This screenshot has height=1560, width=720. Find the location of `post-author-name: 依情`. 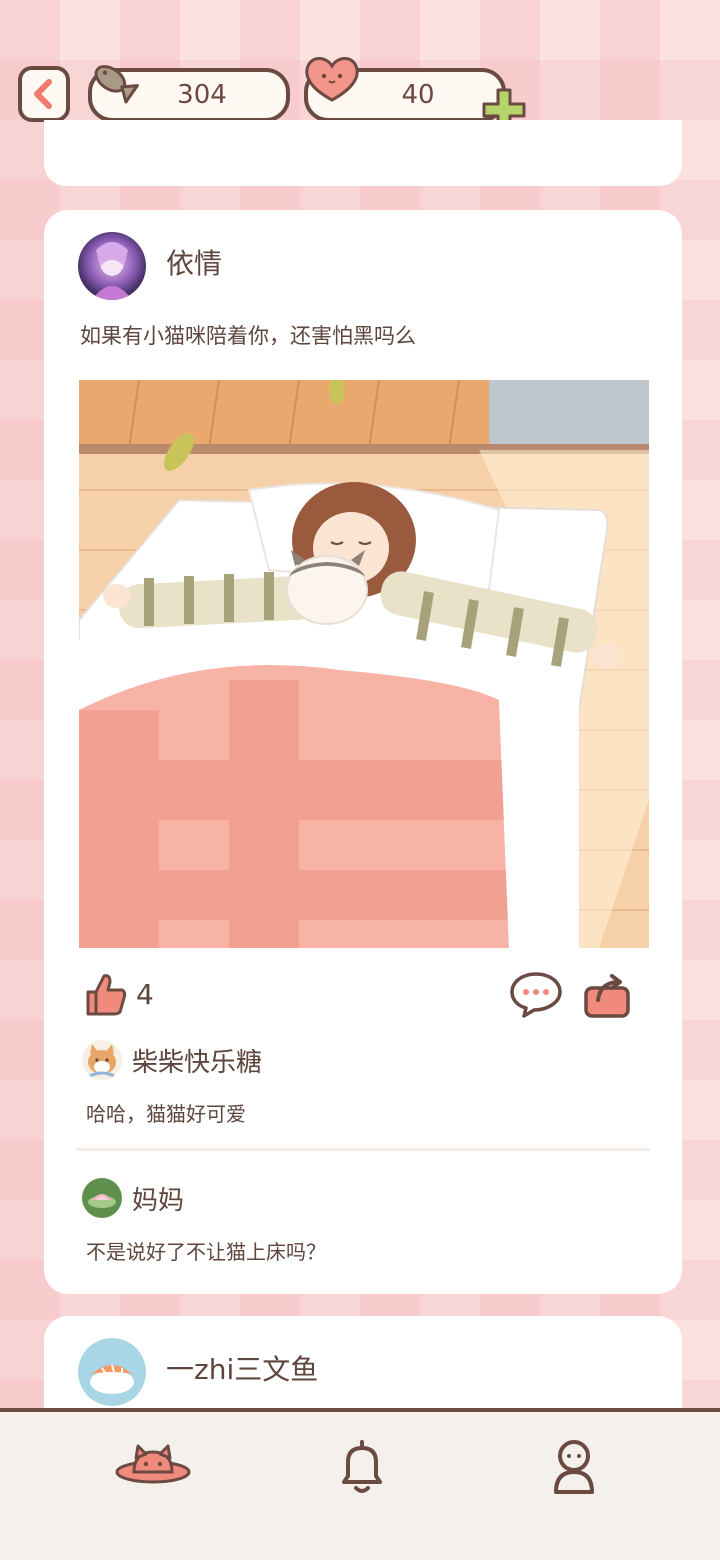

post-author-name: 依情 is located at coordinates (194, 262).